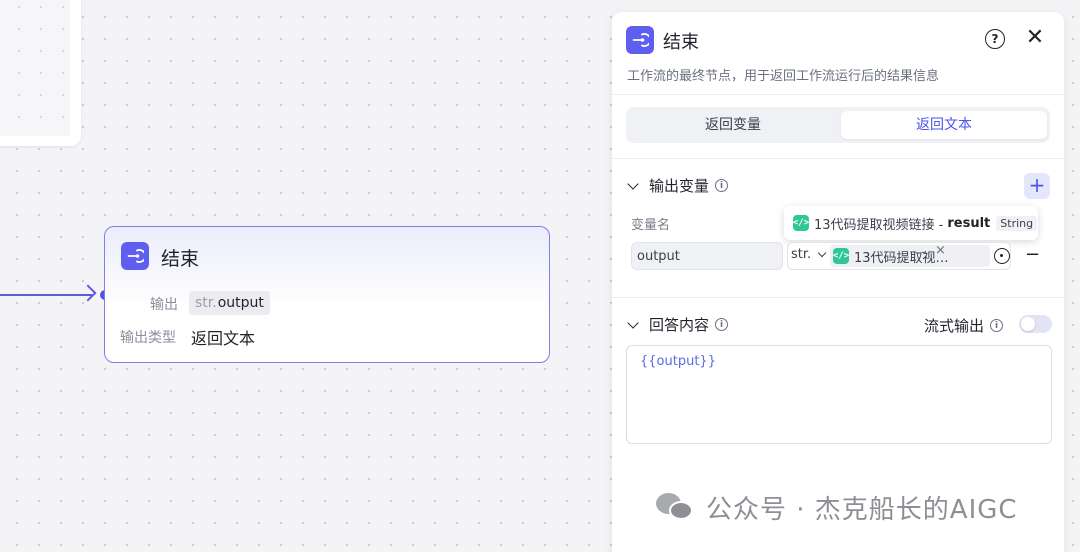 This screenshot has width=1080, height=552. Describe the element at coordinates (838, 297) in the screenshot. I see `section-divider` at that location.